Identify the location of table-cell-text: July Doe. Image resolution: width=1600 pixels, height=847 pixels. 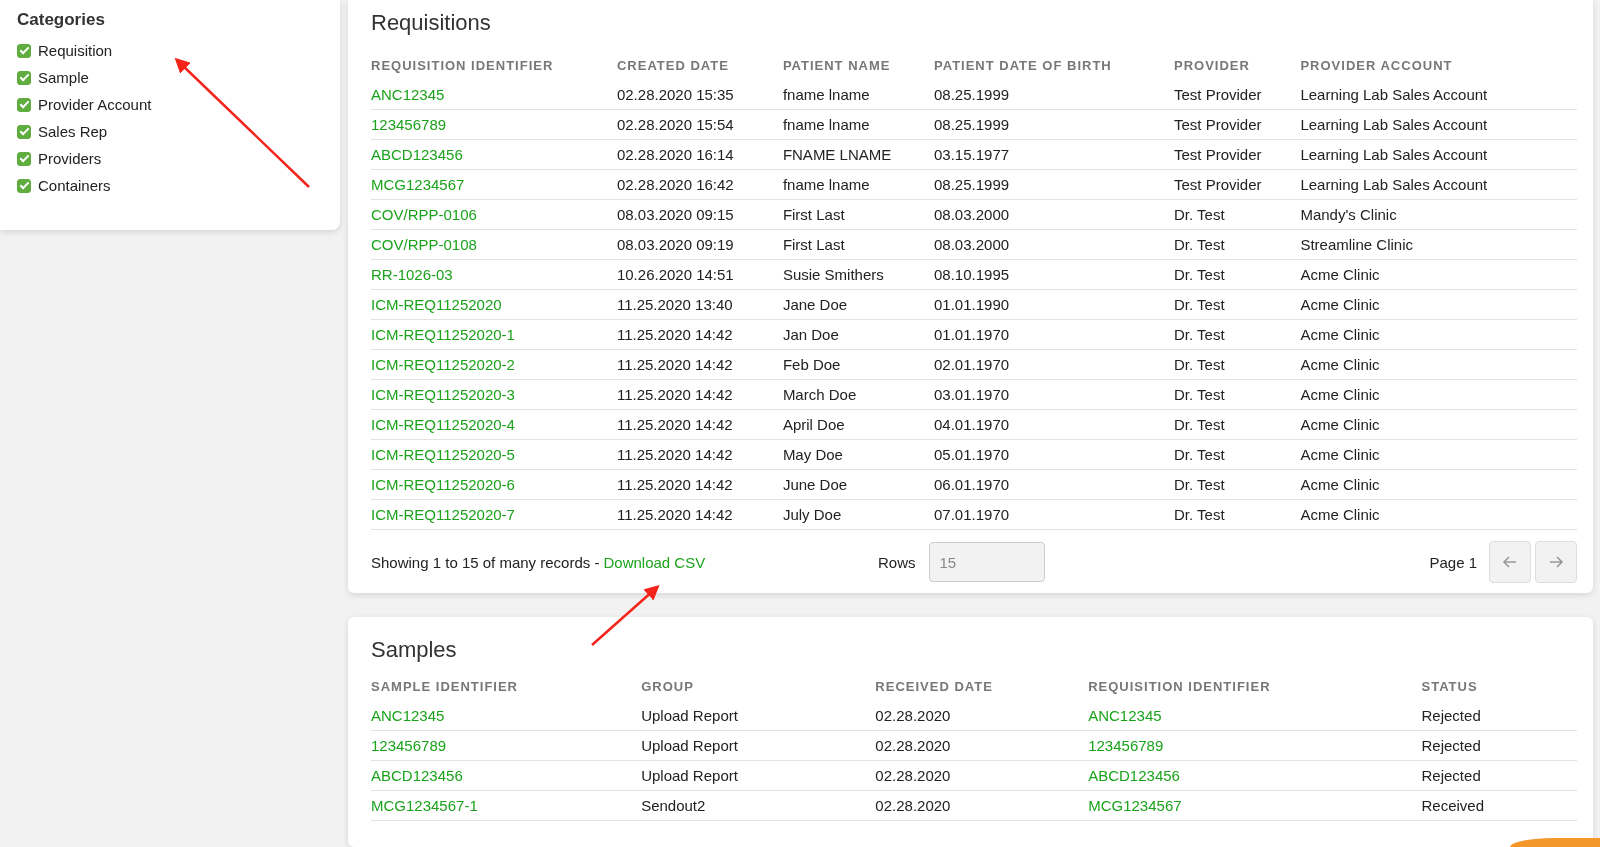
(812, 514).